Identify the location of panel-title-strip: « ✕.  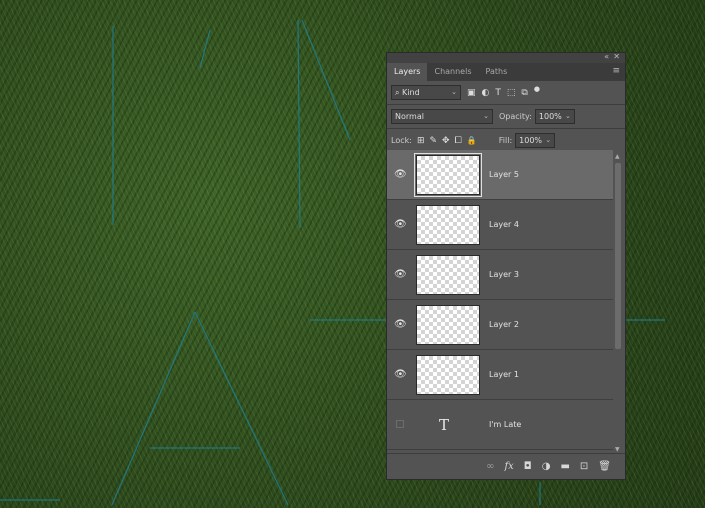
(506, 57).